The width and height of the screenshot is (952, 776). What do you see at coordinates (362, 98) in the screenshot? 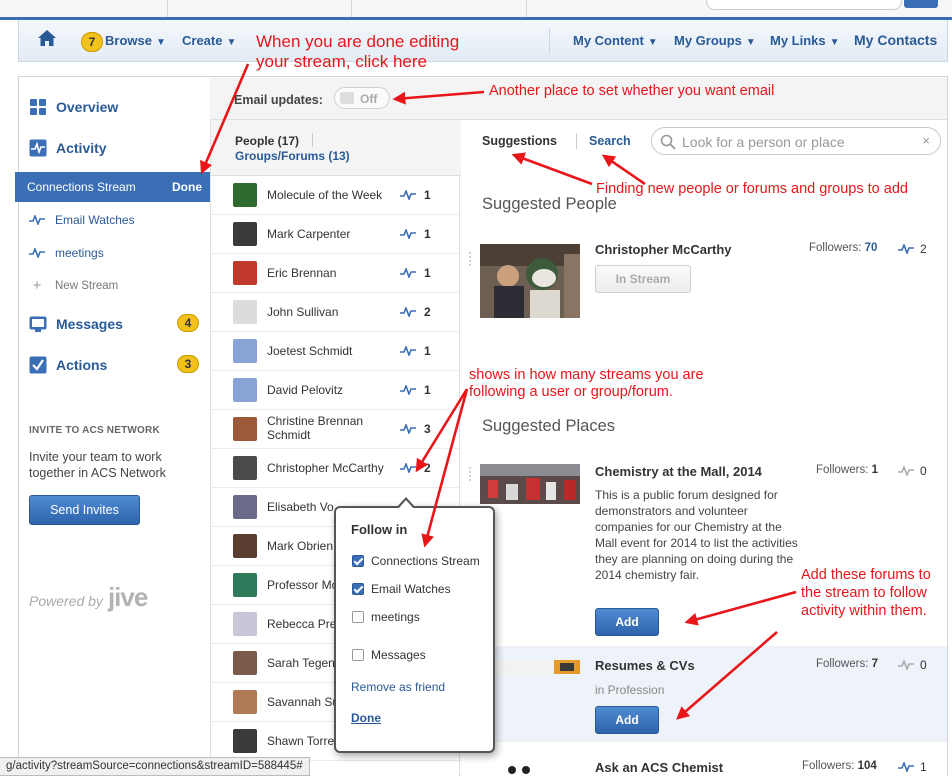
I see `email-updates-toggle: Off` at bounding box center [362, 98].